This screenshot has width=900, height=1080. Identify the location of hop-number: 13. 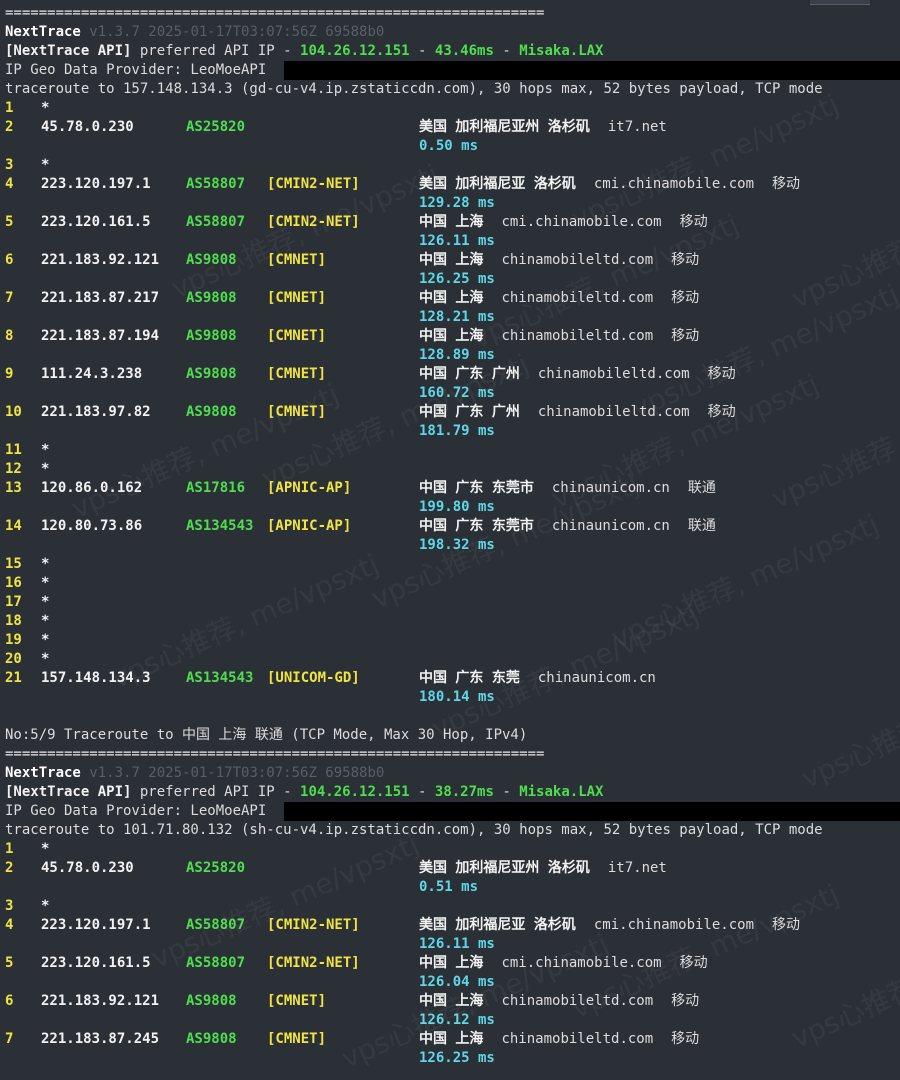
(13, 488).